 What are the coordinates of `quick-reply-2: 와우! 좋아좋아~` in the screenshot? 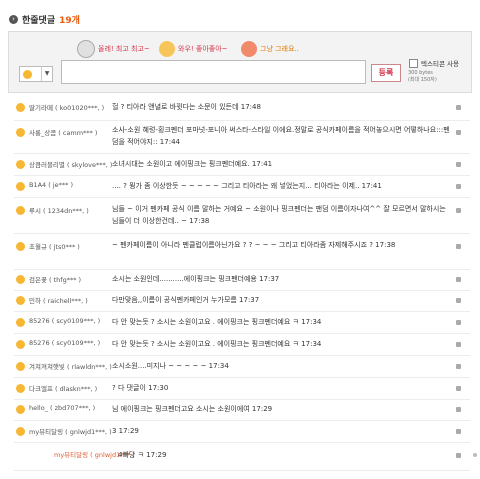 It's located at (193, 49).